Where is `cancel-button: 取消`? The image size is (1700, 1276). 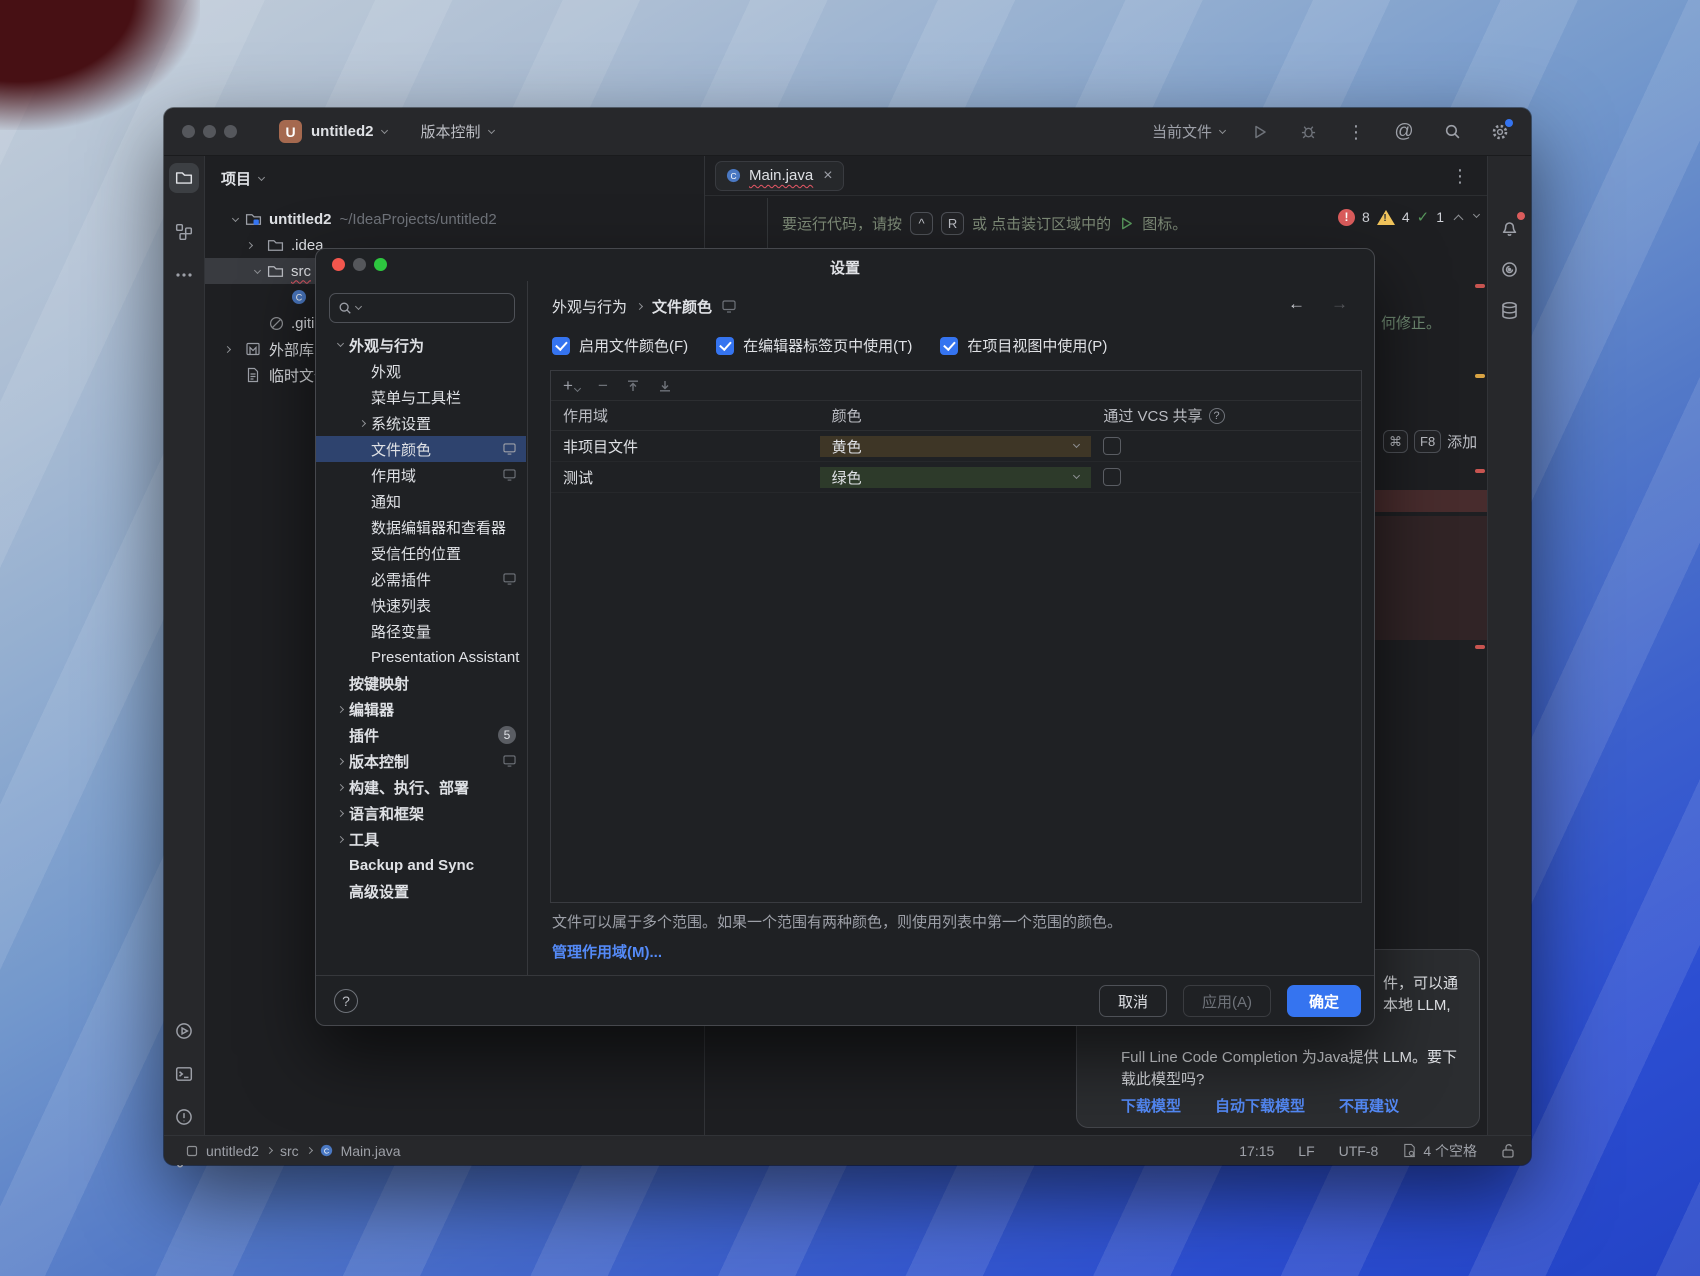
cancel-button: 取消 is located at coordinates (1132, 1001).